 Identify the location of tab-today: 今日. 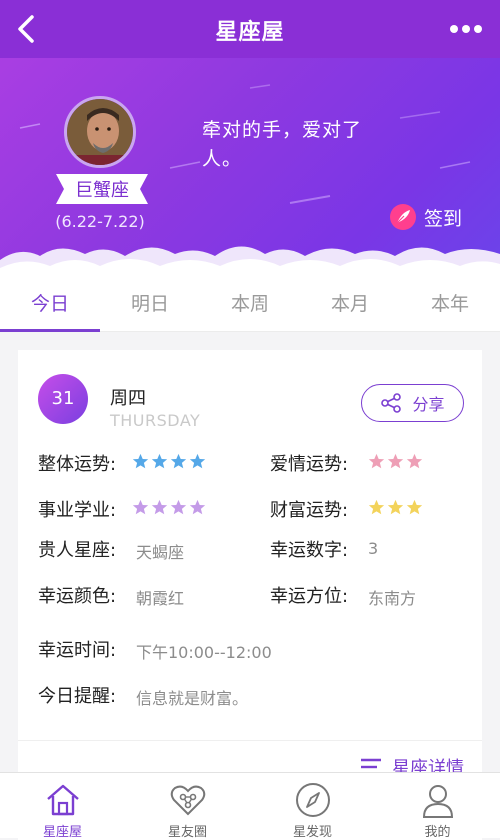
(50, 305).